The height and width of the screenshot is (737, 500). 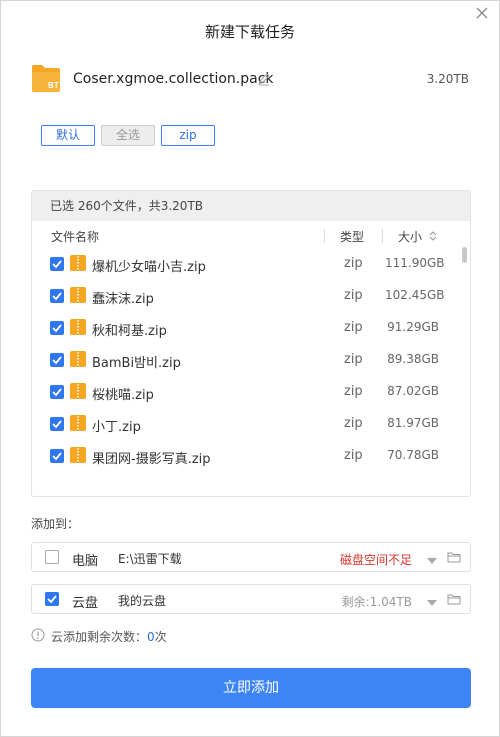 What do you see at coordinates (251, 557) in the screenshot?
I see `destination-pc-row: 电脑 E:\迅雷下载 磁盘空间不足` at bounding box center [251, 557].